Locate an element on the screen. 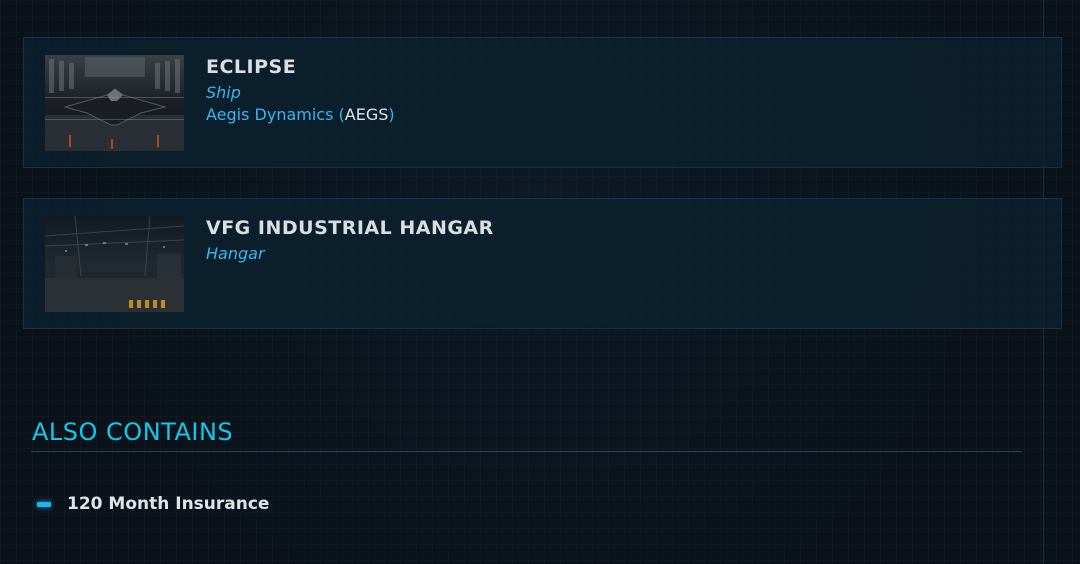 This screenshot has width=1080, height=564. manufacturer-close-paren: ) is located at coordinates (391, 114).